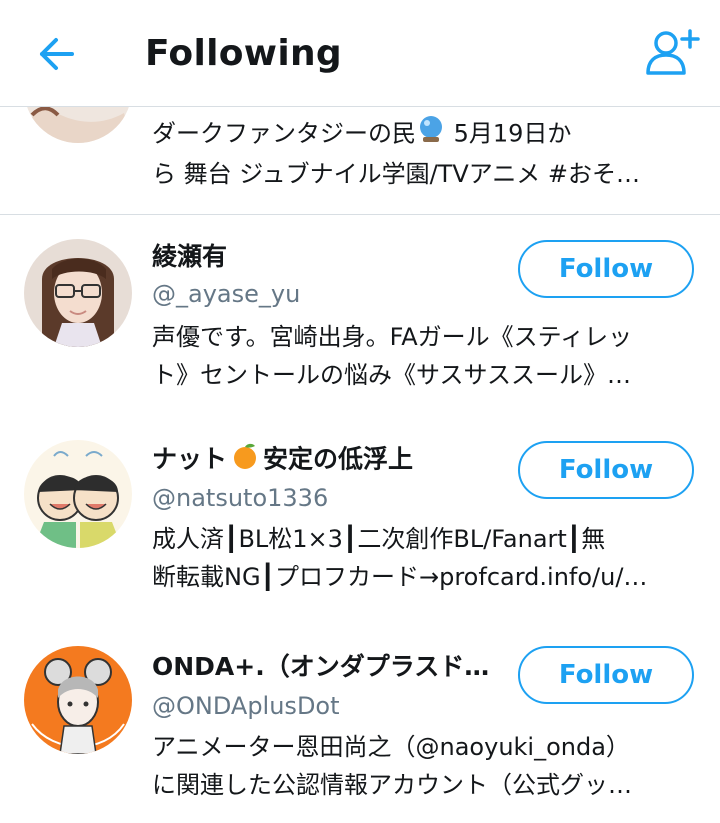 This screenshot has height=823, width=720. What do you see at coordinates (190, 256) in the screenshot?
I see `user-name: 綾瀬有` at bounding box center [190, 256].